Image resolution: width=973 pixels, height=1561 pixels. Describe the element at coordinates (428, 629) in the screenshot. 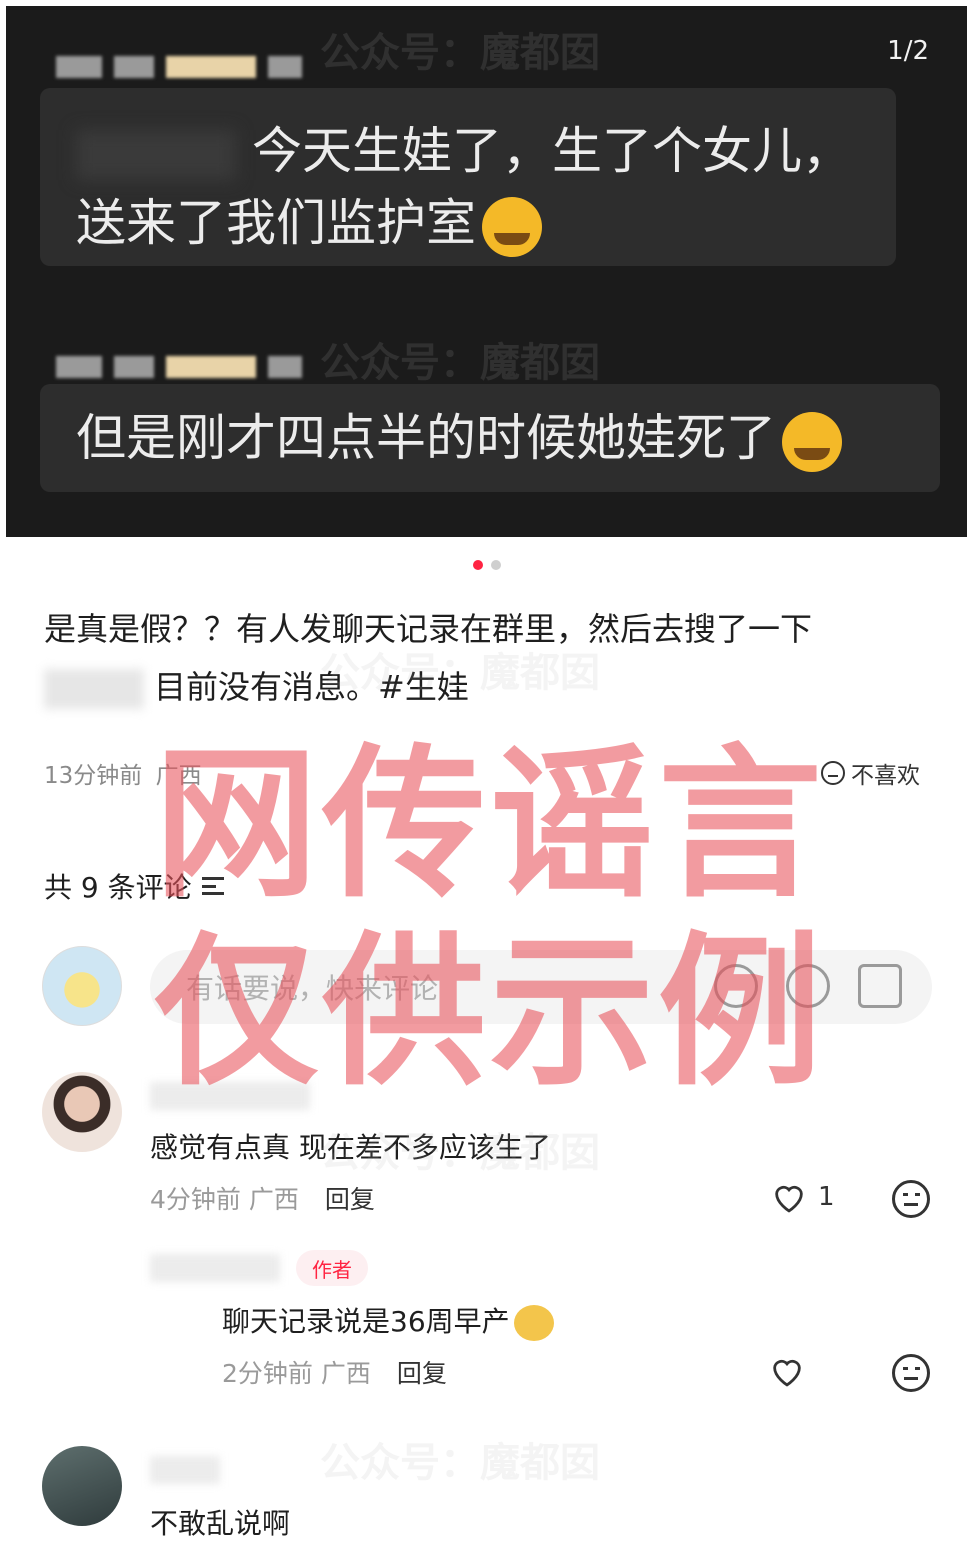

I see `post-line-1: 是真是假？？有人发聊天记录在群里，然后去搜了一下` at that location.